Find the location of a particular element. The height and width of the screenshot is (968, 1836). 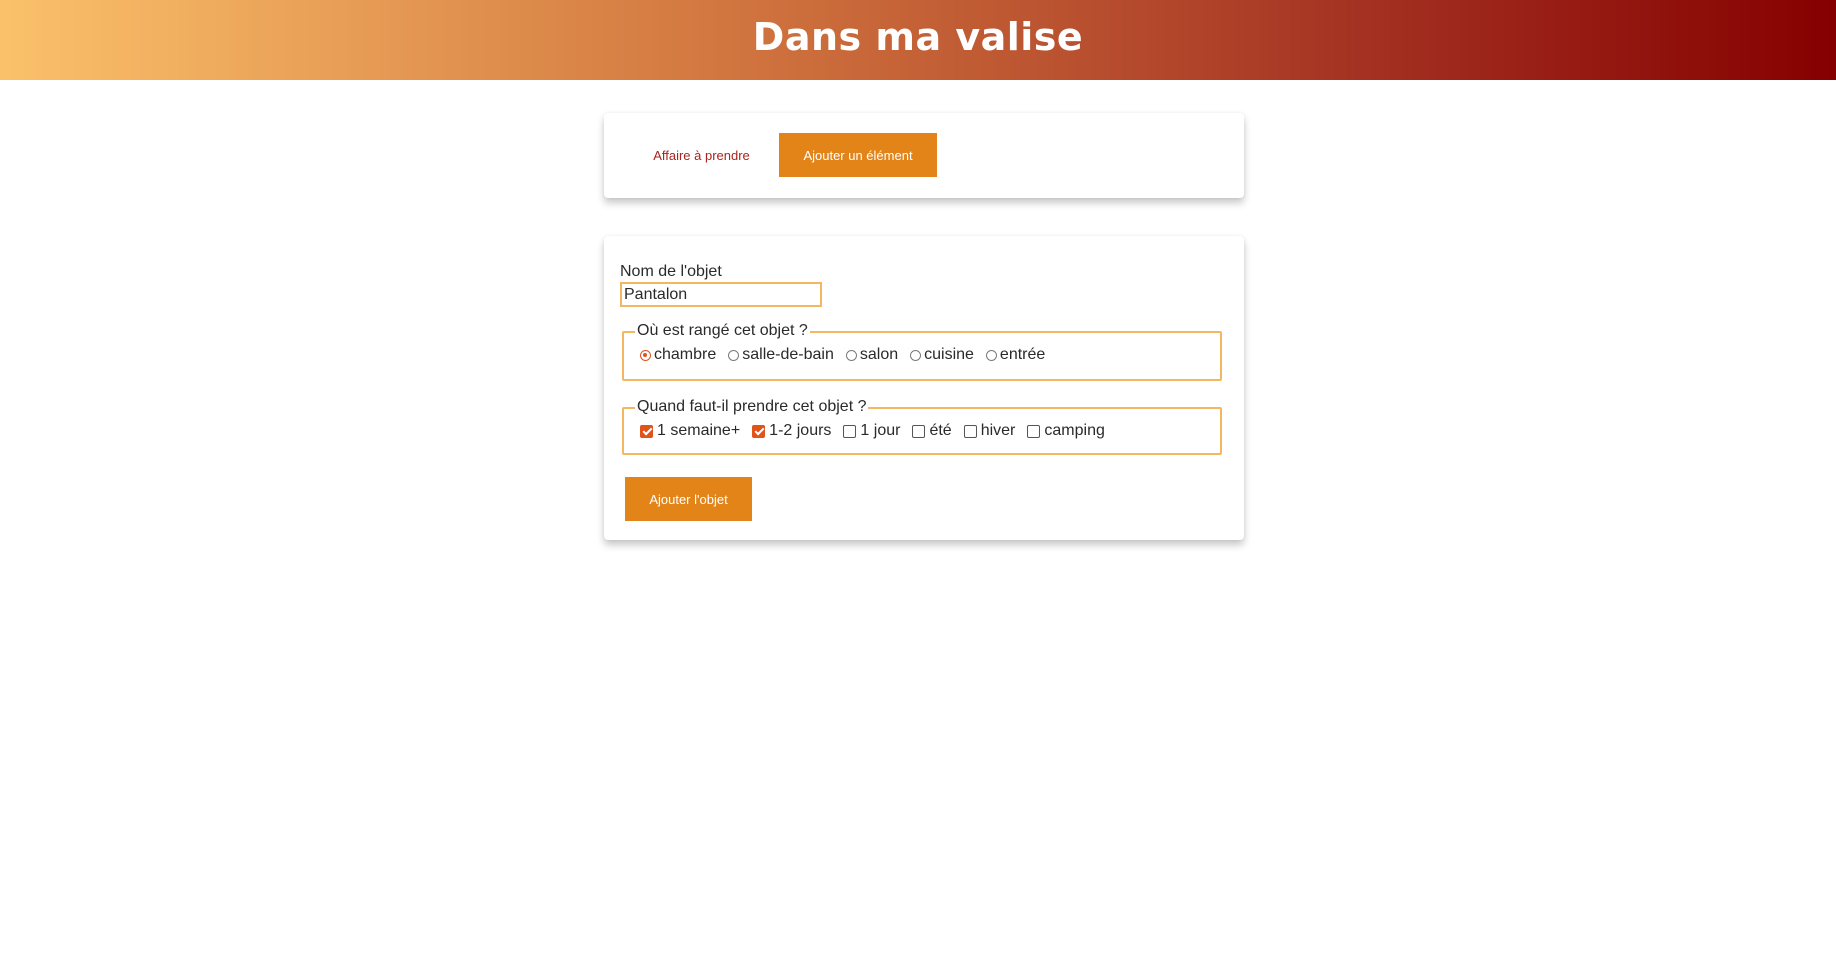

tab-affaires: Affaire à prendre is located at coordinates (701, 155).